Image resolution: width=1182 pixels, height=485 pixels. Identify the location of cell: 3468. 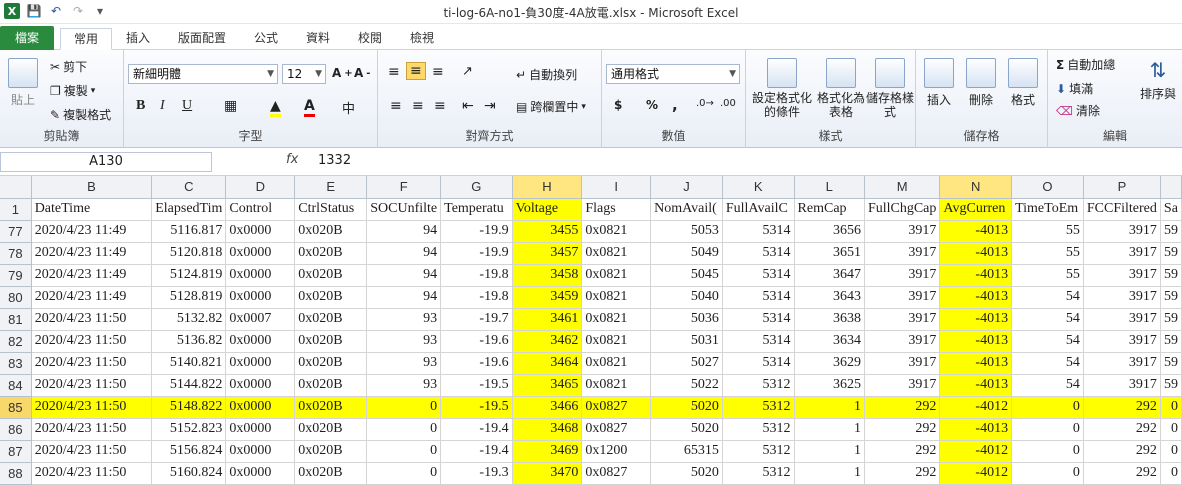
(547, 429).